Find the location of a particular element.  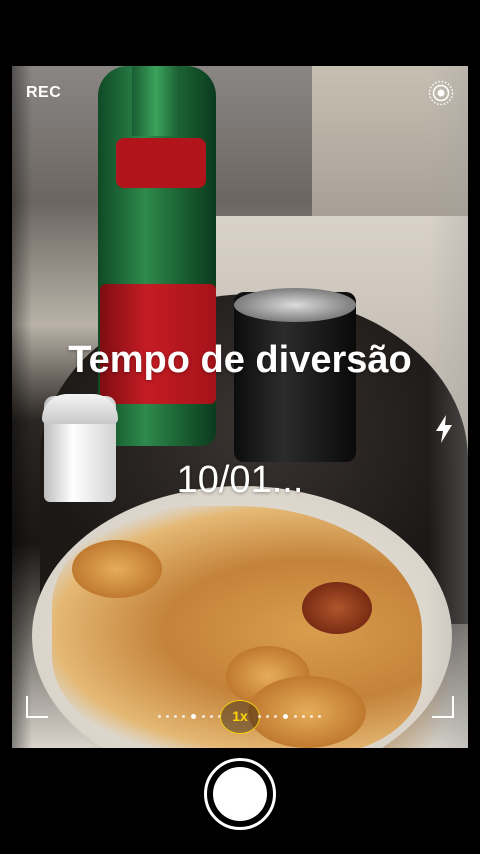

scene-salt-shaker-cap is located at coordinates (80, 409).